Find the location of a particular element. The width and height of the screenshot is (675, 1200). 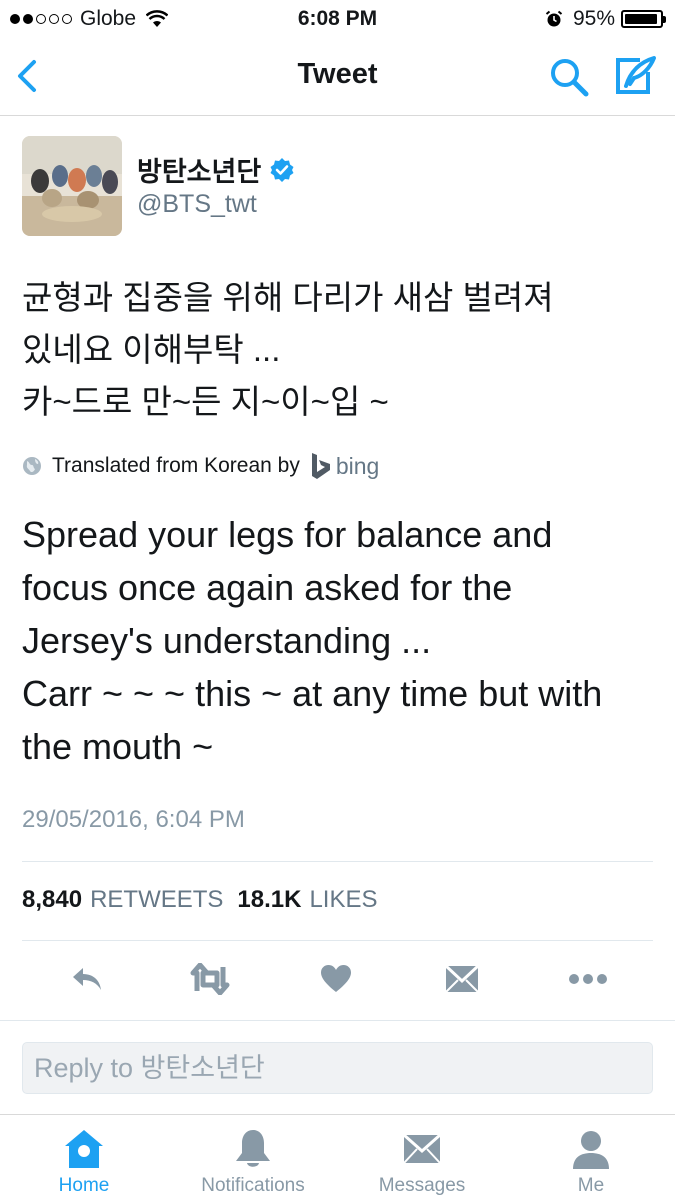

avatar is located at coordinates (72, 186).